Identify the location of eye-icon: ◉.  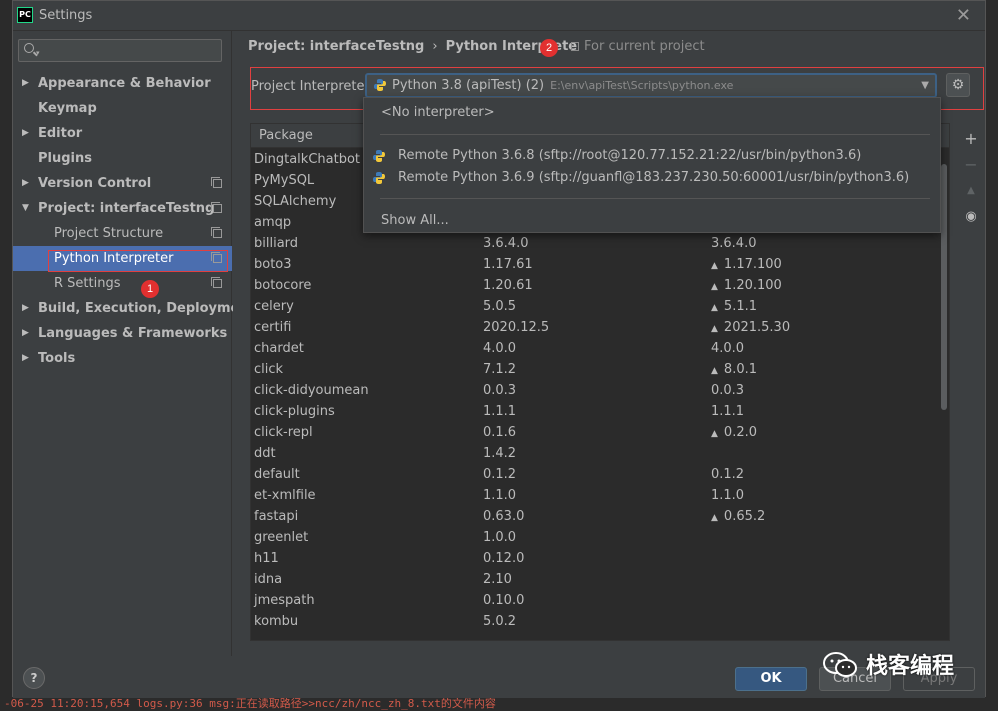
(971, 217).